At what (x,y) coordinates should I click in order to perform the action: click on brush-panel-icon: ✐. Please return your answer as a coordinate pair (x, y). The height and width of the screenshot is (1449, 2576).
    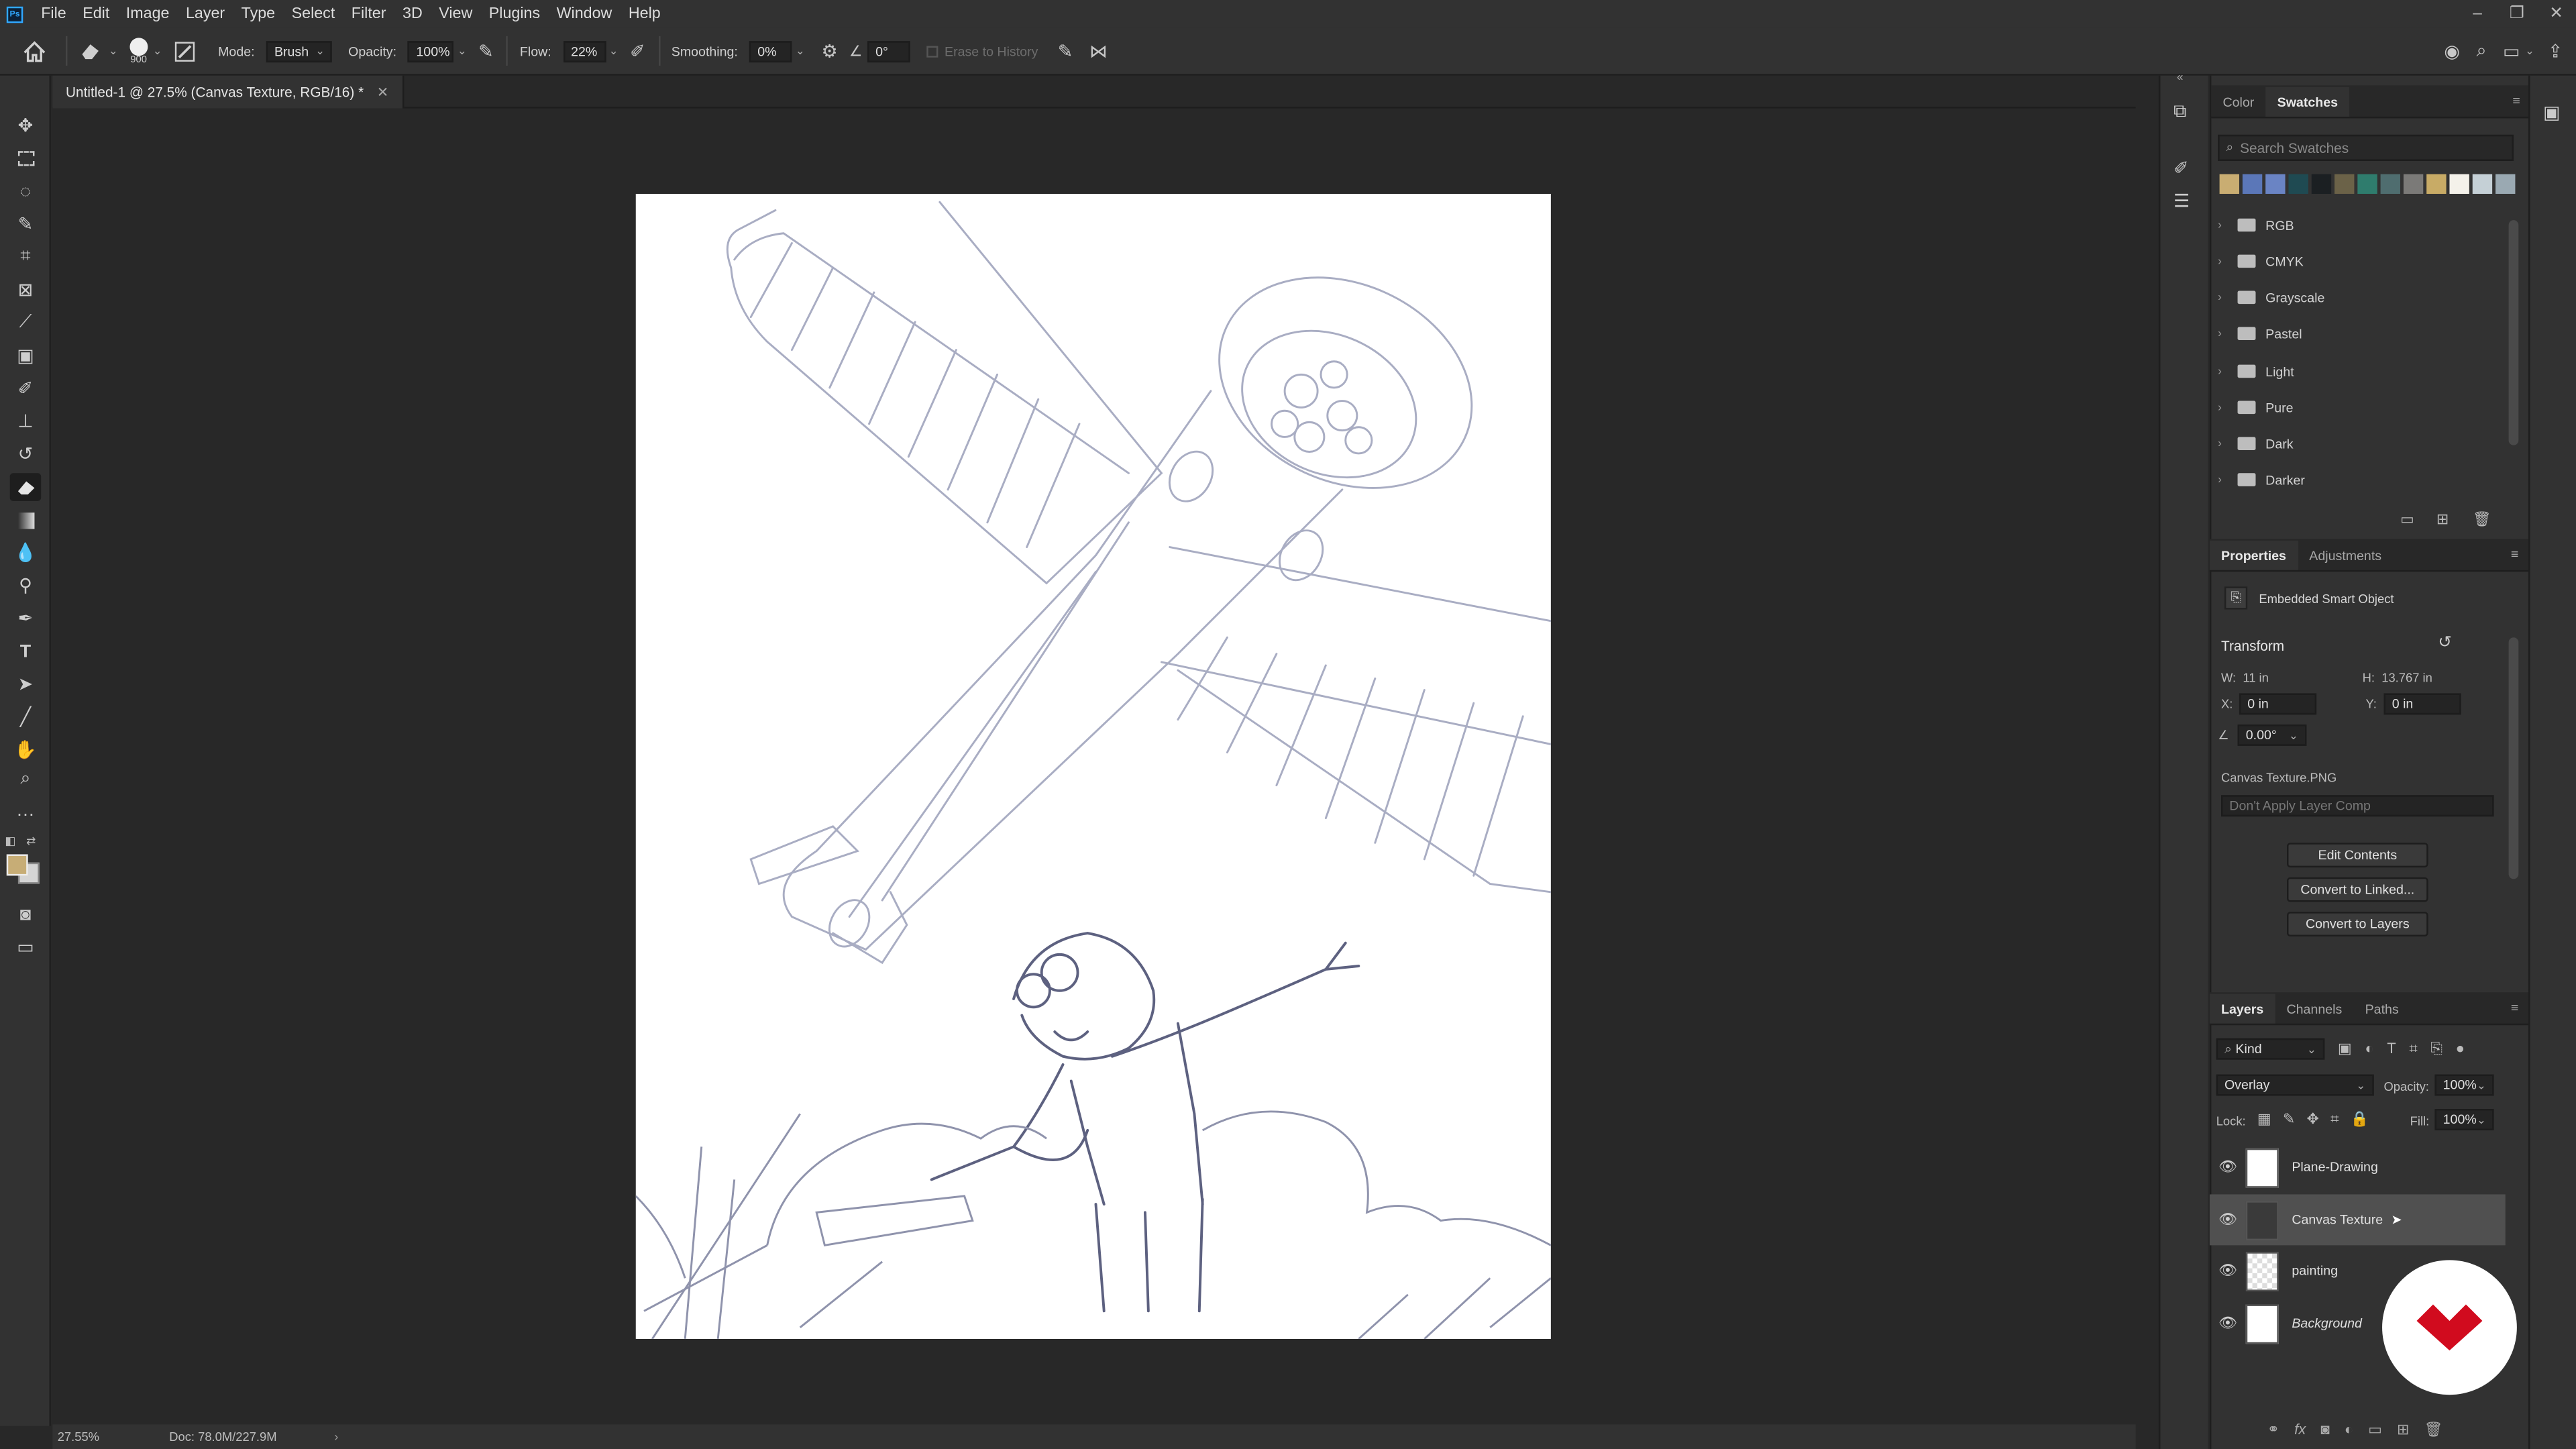
    Looking at the image, I should click on (2181, 168).